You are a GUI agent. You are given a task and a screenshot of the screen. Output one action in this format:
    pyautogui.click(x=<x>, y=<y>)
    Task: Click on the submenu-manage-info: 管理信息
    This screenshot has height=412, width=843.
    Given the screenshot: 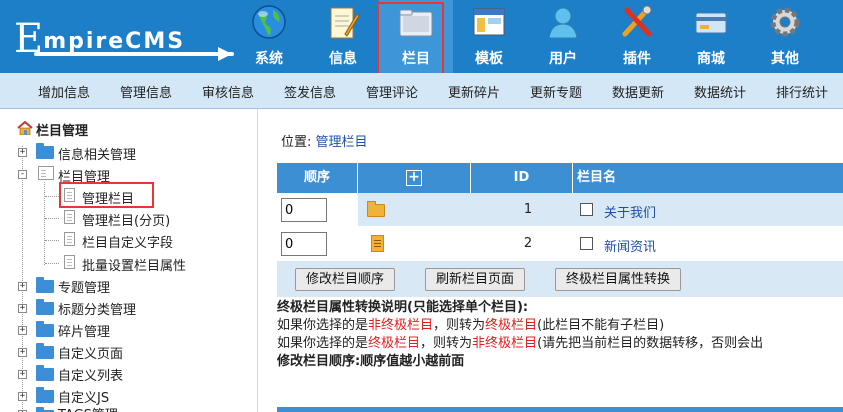 What is the action you would take?
    pyautogui.click(x=146, y=91)
    